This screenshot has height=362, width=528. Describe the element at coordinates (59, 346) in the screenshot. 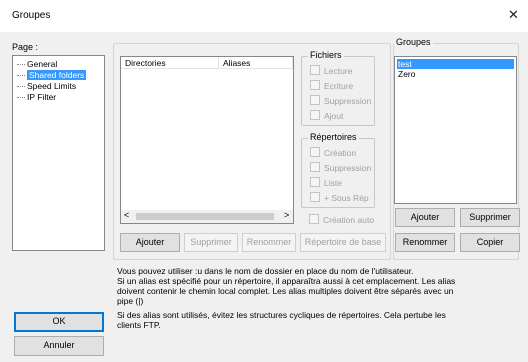

I see `cancel-button: Annuler` at that location.